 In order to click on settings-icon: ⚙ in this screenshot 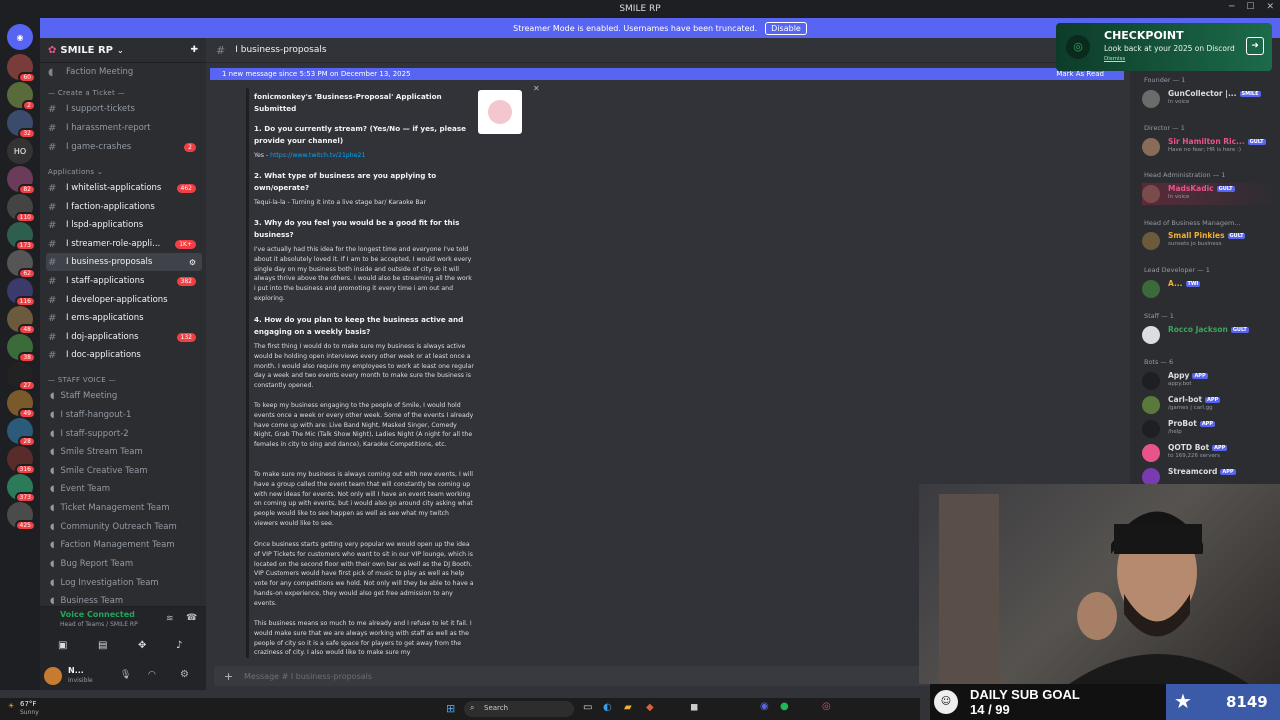, I will do `click(184, 674)`.